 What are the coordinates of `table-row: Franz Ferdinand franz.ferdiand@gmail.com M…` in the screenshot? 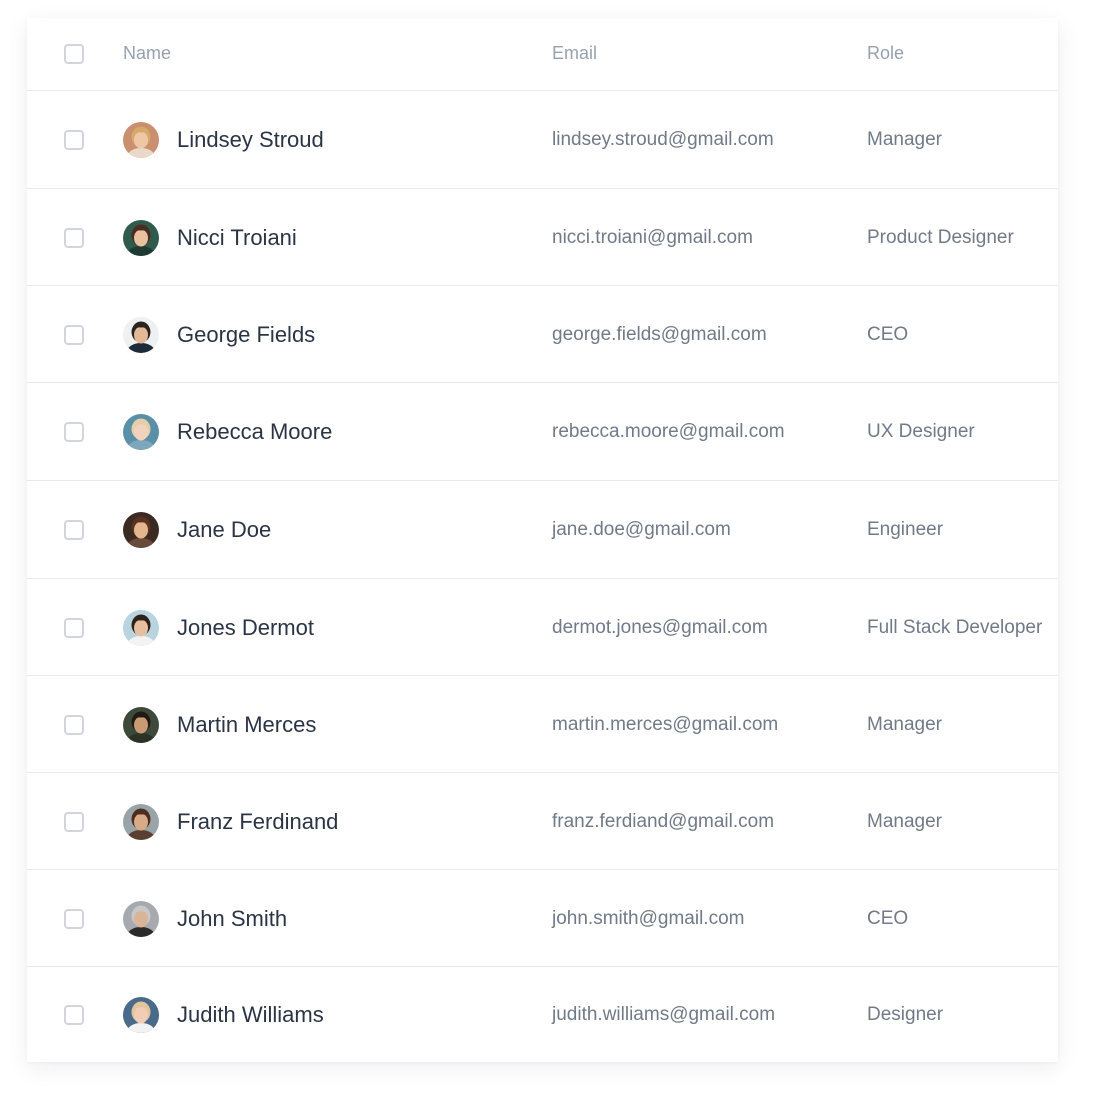 It's located at (542, 821).